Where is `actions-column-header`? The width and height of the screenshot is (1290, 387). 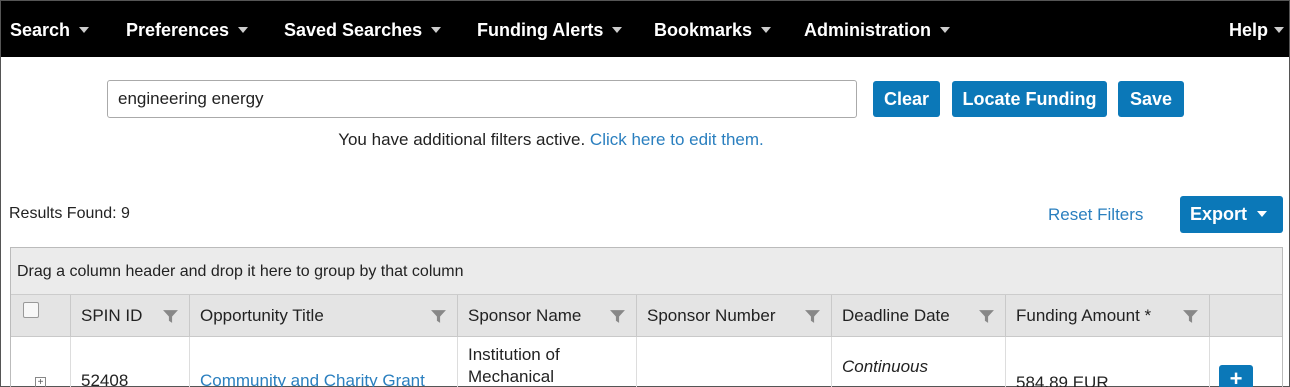
actions-column-header is located at coordinates (1246, 316).